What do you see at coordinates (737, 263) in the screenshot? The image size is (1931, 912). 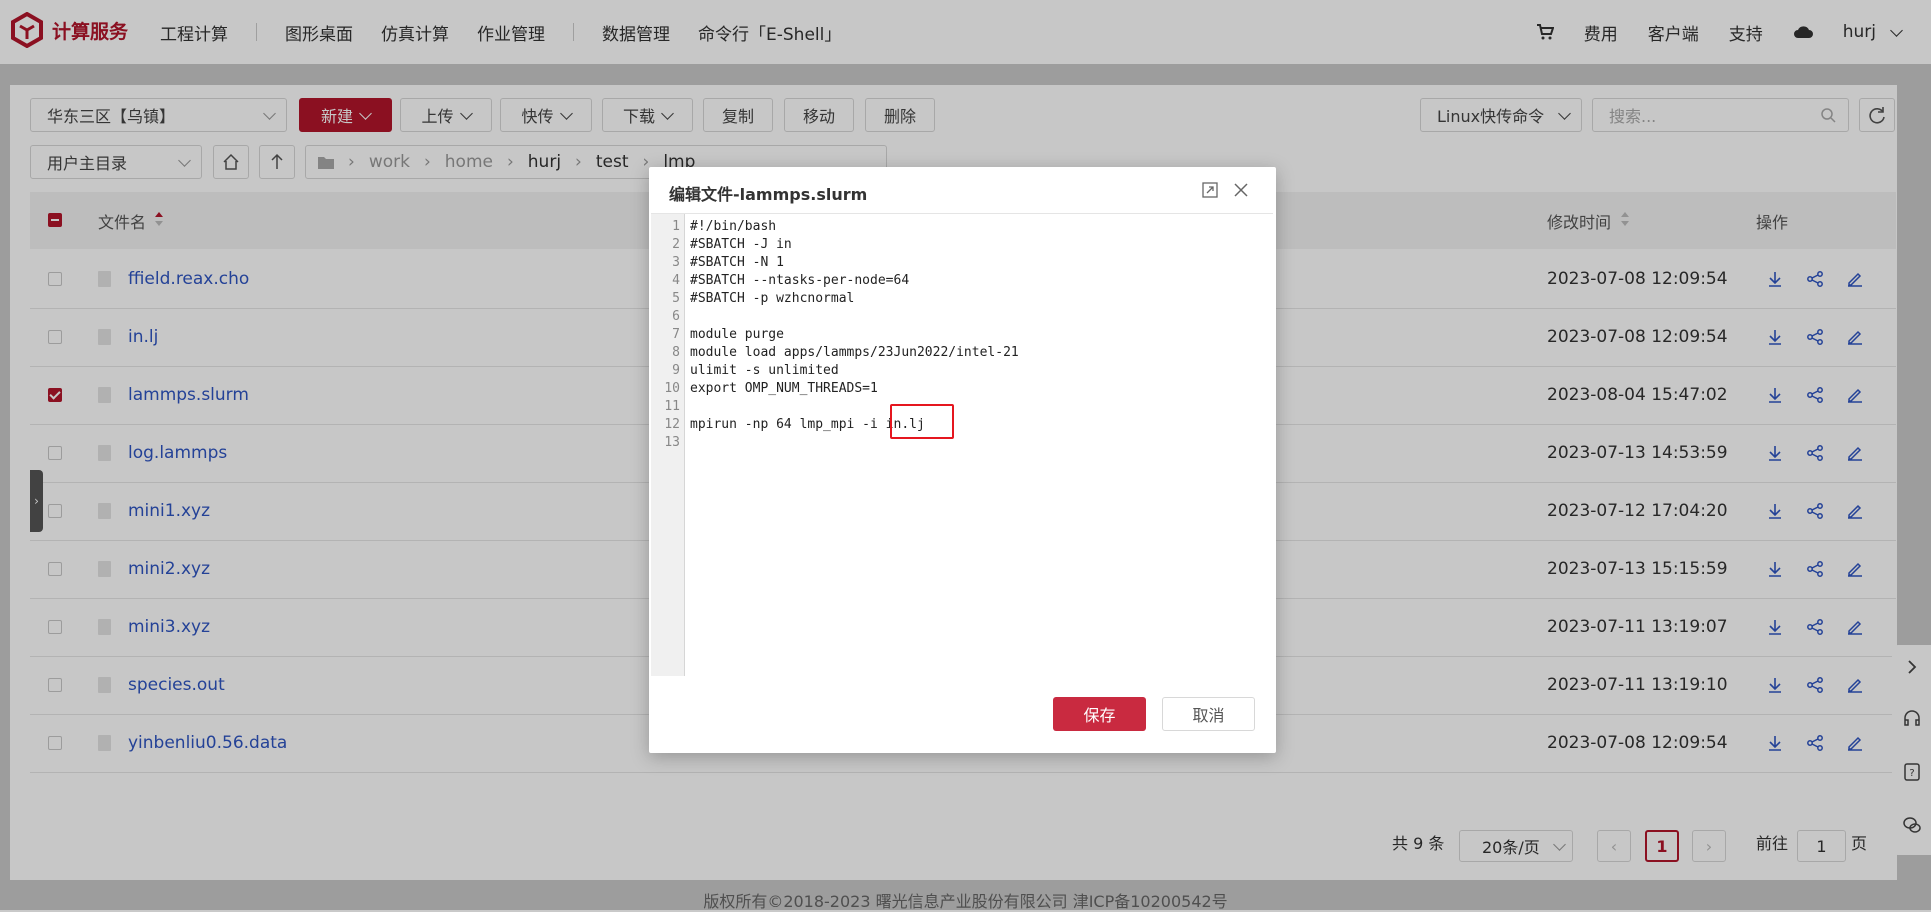 I see `code-line: #SBATCH -N 1` at bounding box center [737, 263].